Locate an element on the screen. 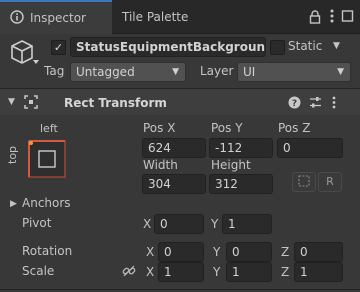 Image resolution: width=360 pixels, height=292 pixels. link-icon is located at coordinates (129, 272).